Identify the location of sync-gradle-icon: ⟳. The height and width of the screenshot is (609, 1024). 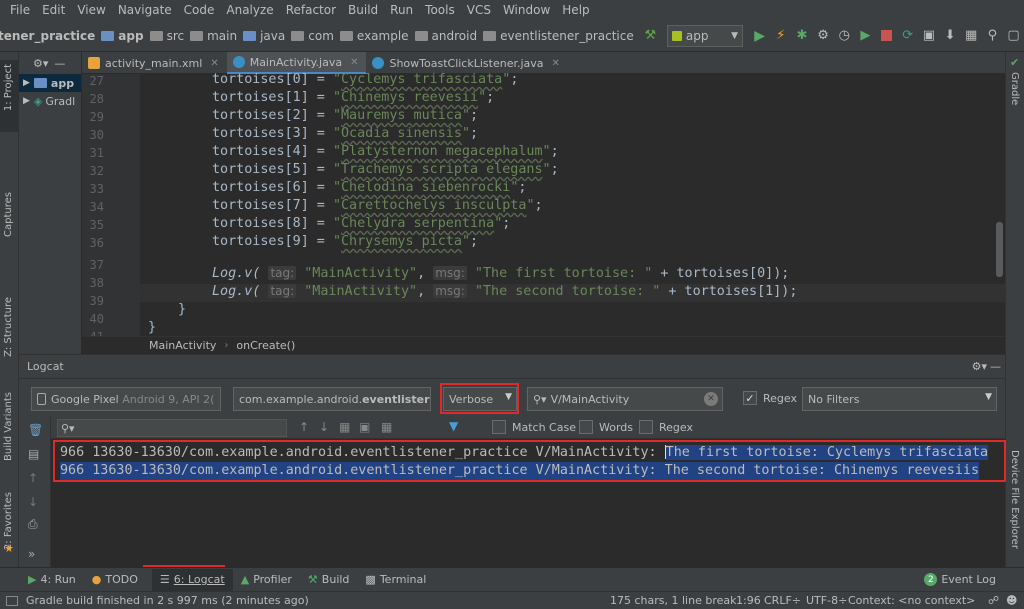
(907, 36).